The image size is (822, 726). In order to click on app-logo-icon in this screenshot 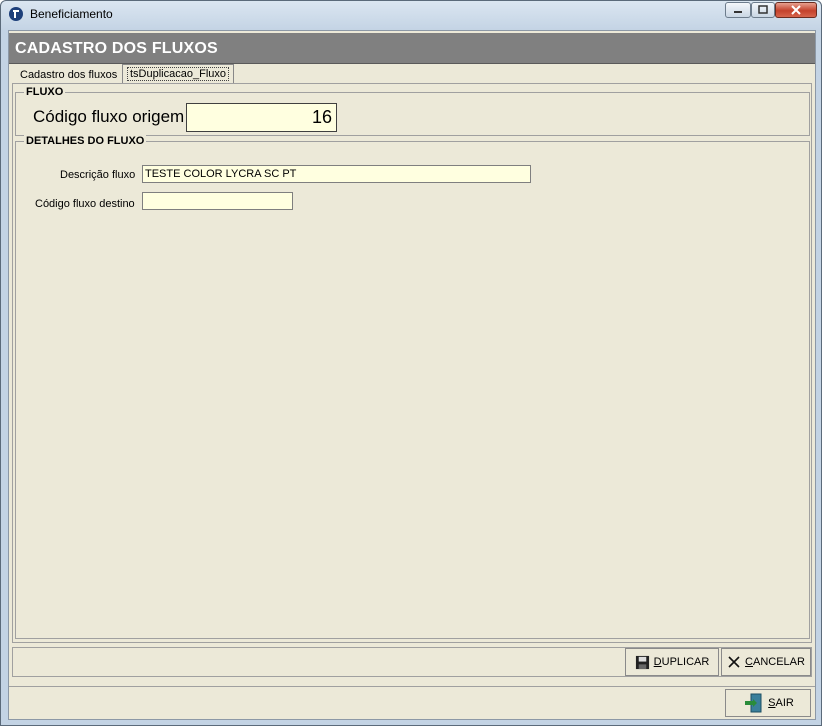, I will do `click(16, 14)`.